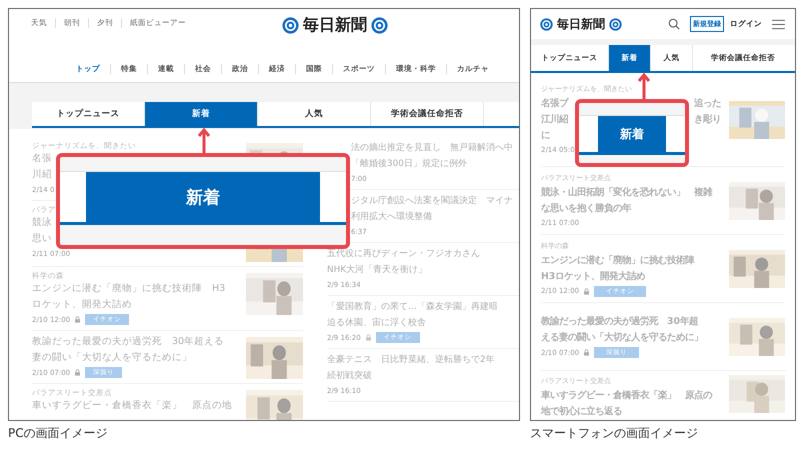 Image resolution: width=800 pixels, height=450 pixels. What do you see at coordinates (201, 114) in the screenshot?
I see `tab: 新着` at bounding box center [201, 114].